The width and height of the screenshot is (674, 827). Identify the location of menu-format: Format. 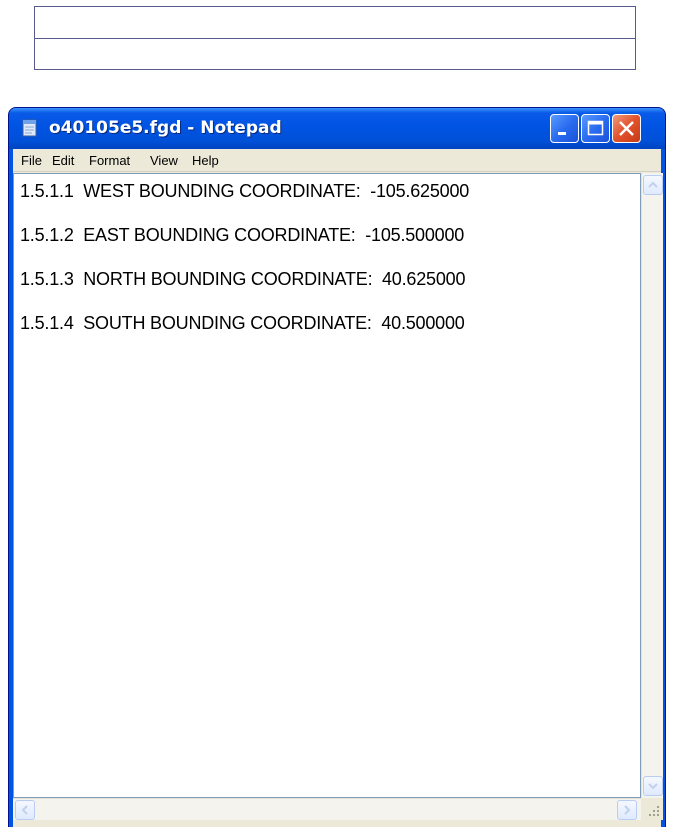
(109, 160).